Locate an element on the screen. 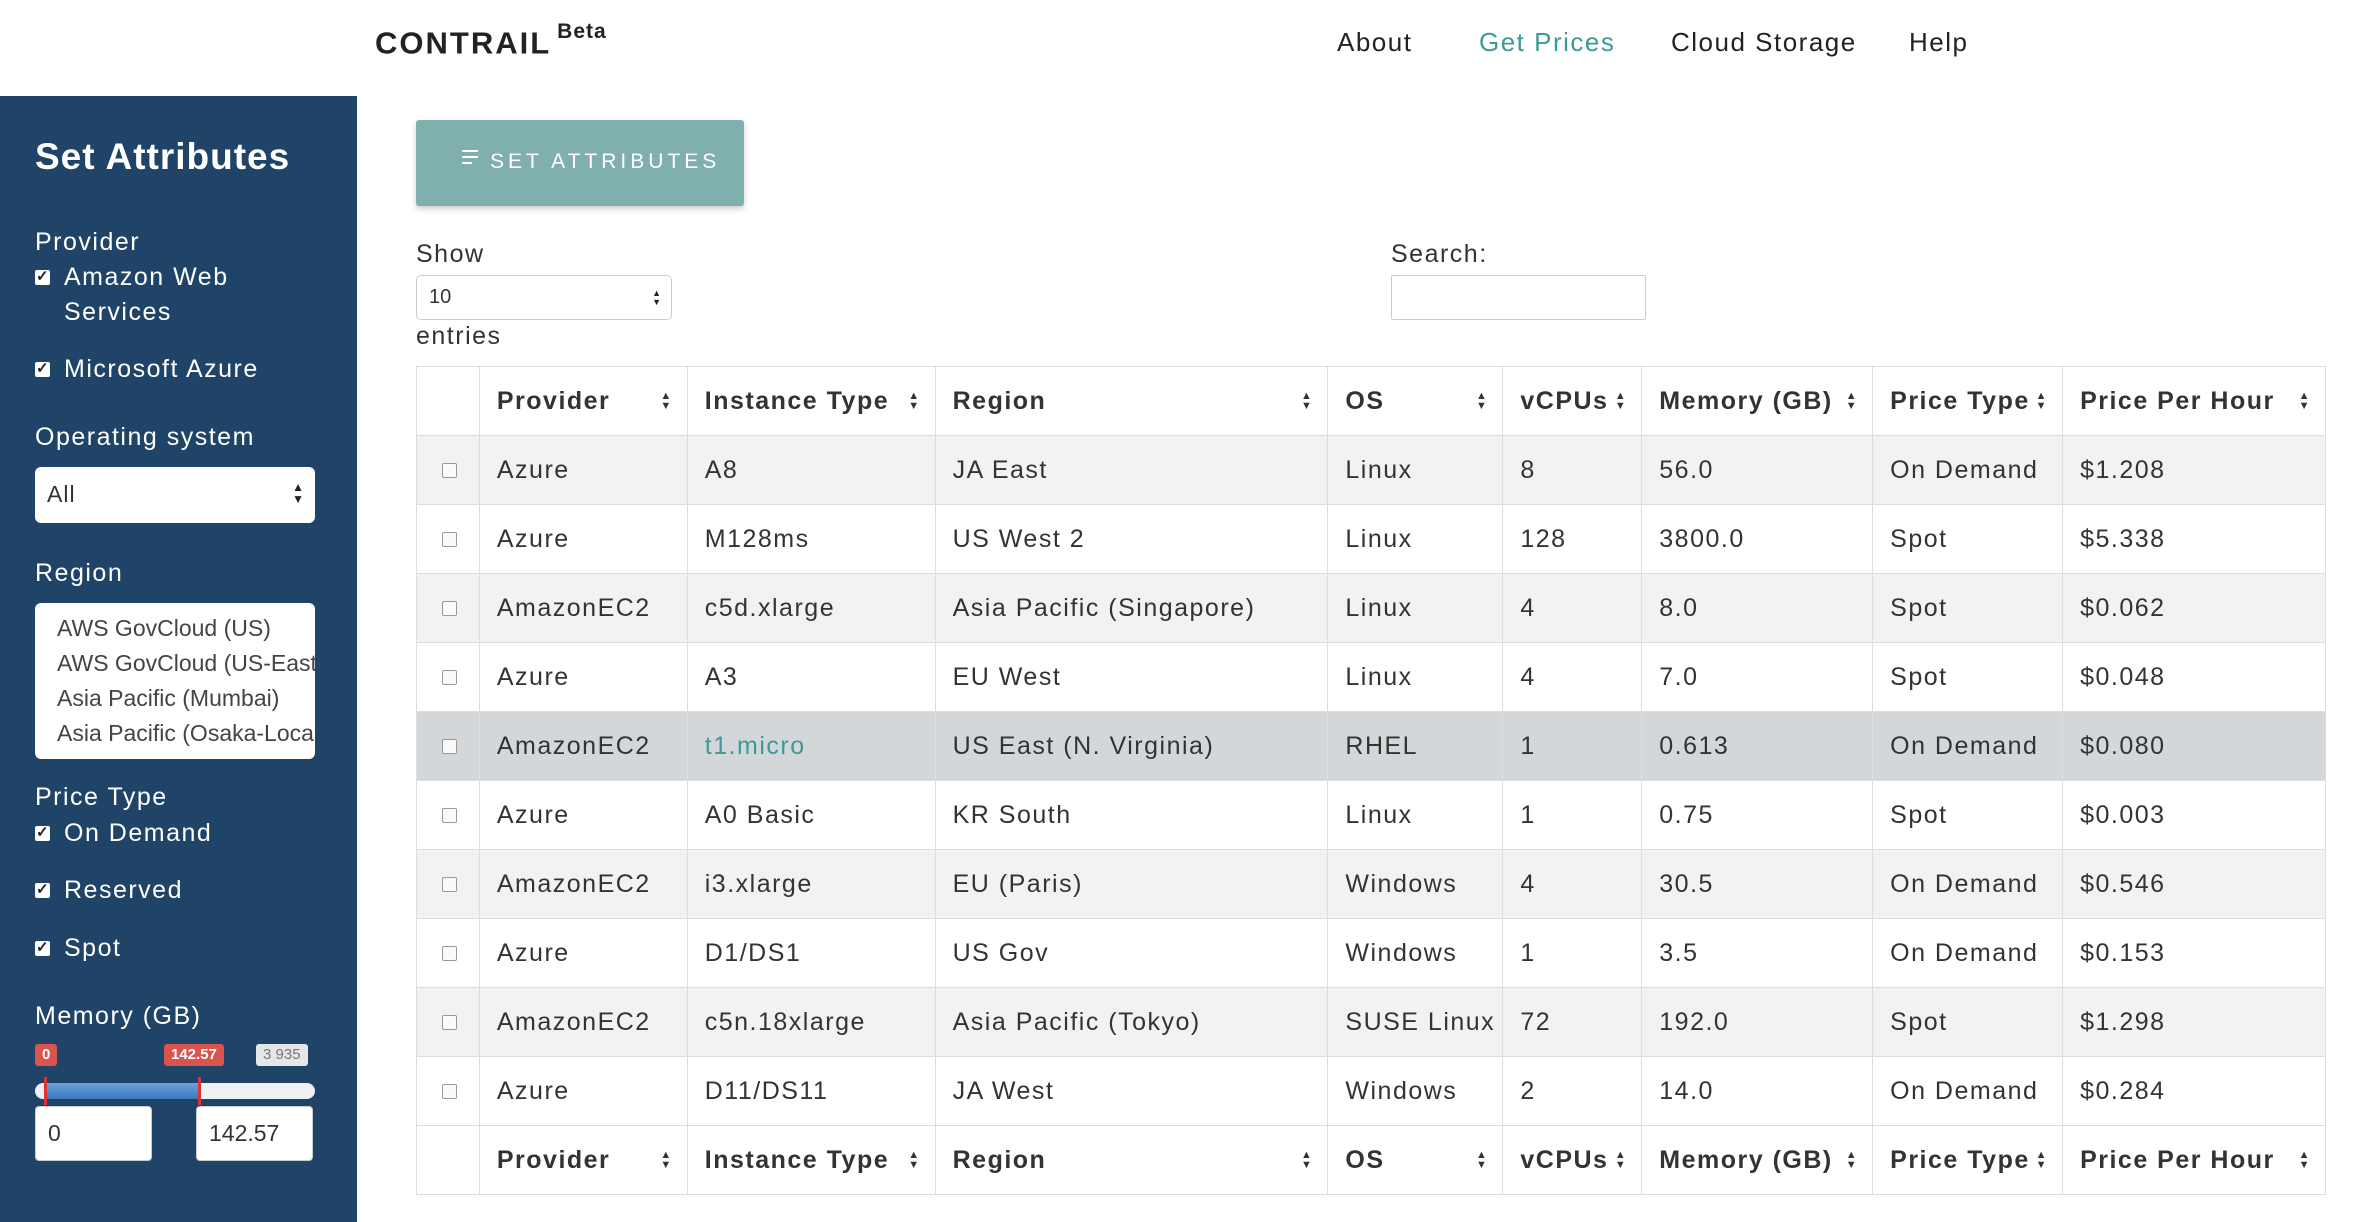 Image resolution: width=2366 pixels, height=1222 pixels. provider-azure-checkbox: Microsoft Azure is located at coordinates (147, 369).